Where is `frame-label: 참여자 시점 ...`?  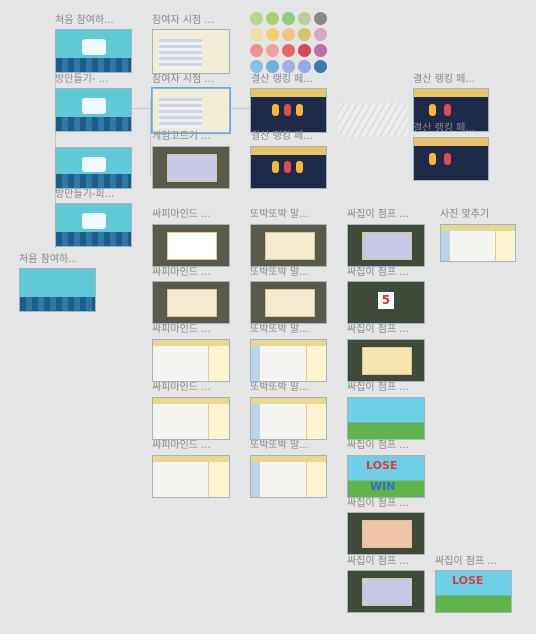 frame-label: 참여자 시점 ... is located at coordinates (183, 79).